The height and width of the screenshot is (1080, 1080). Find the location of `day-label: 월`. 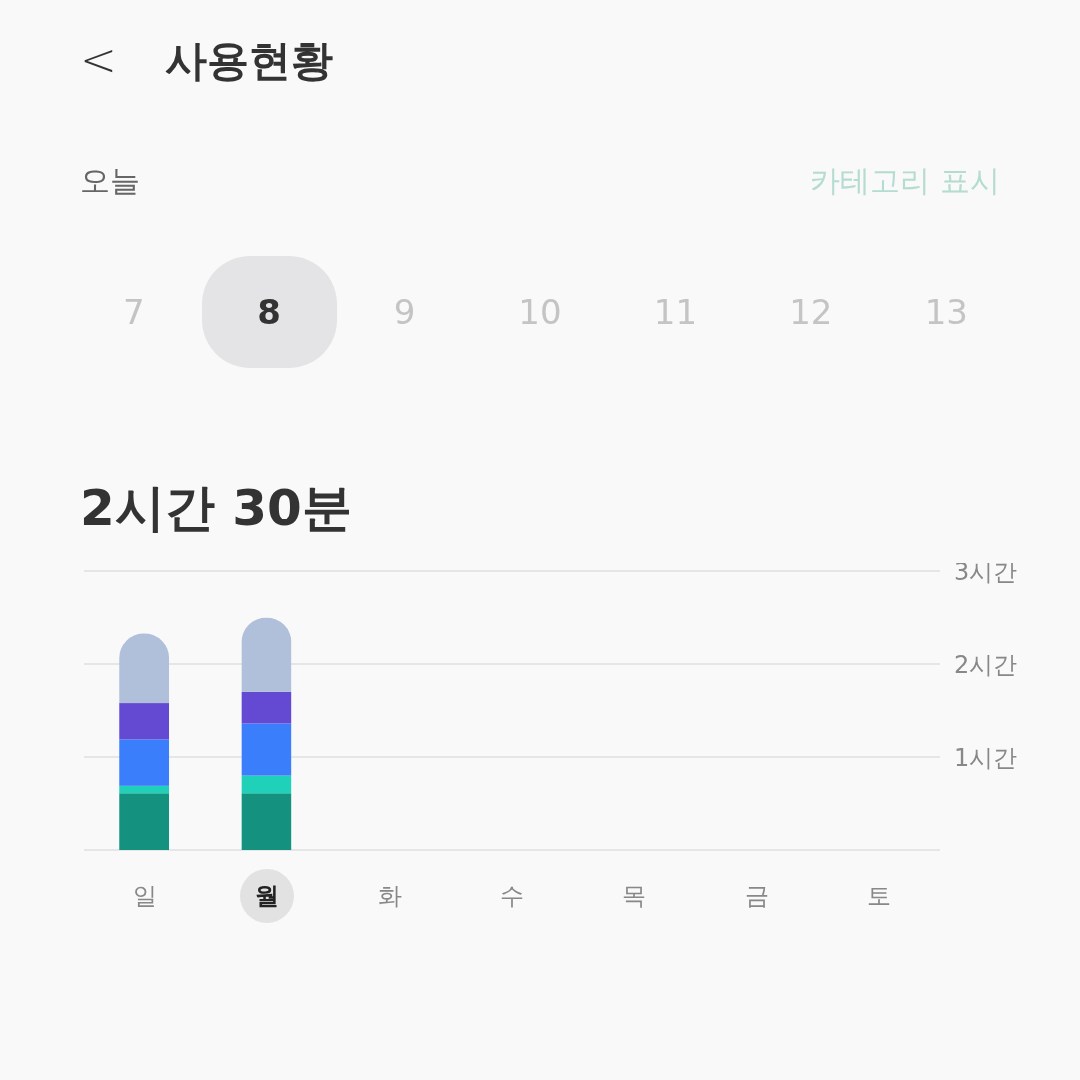

day-label: 월 is located at coordinates (267, 896).